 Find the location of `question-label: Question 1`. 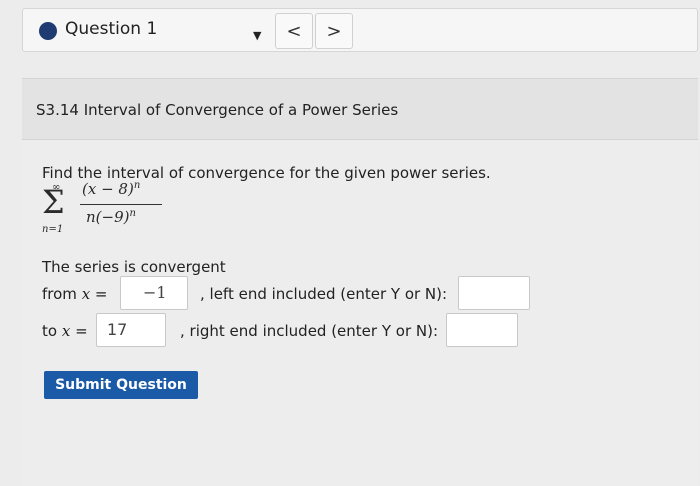

question-label: Question 1 is located at coordinates (111, 29).